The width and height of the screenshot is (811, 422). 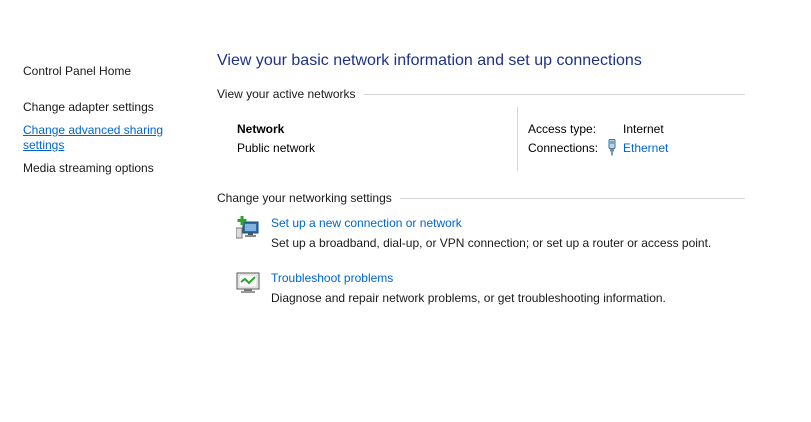 I want to click on troubleshoot-icon, so click(x=248, y=283).